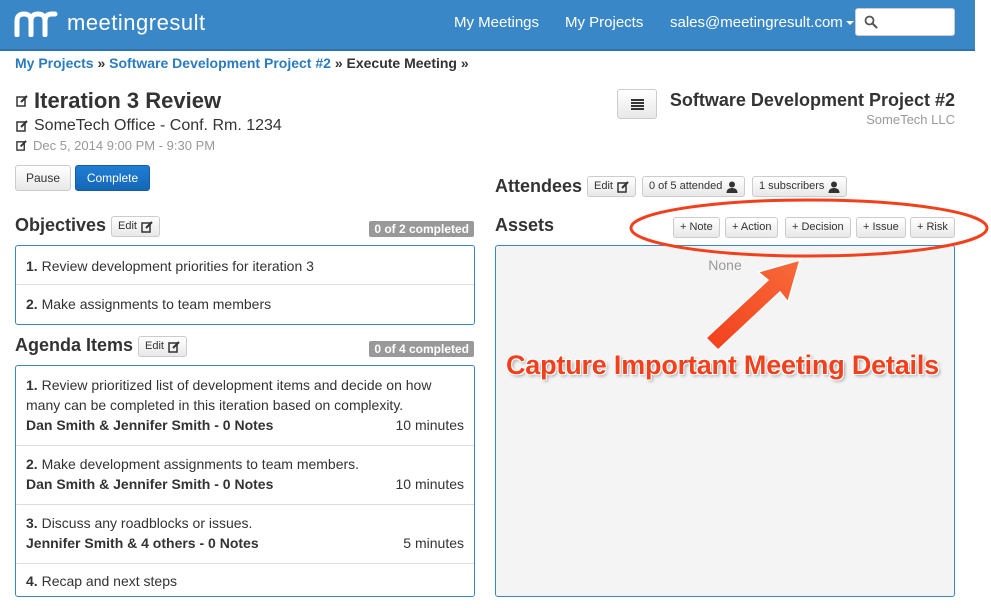  Describe the element at coordinates (421, 349) in the screenshot. I see `agenda-progress-badge: 0 of 4 completed` at that location.